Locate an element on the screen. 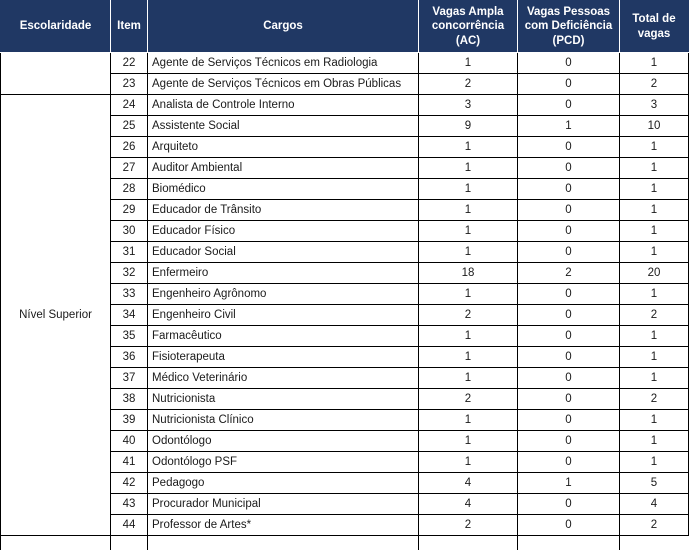 The width and height of the screenshot is (690, 550). cell-cargo: Educador Físico is located at coordinates (283, 231).